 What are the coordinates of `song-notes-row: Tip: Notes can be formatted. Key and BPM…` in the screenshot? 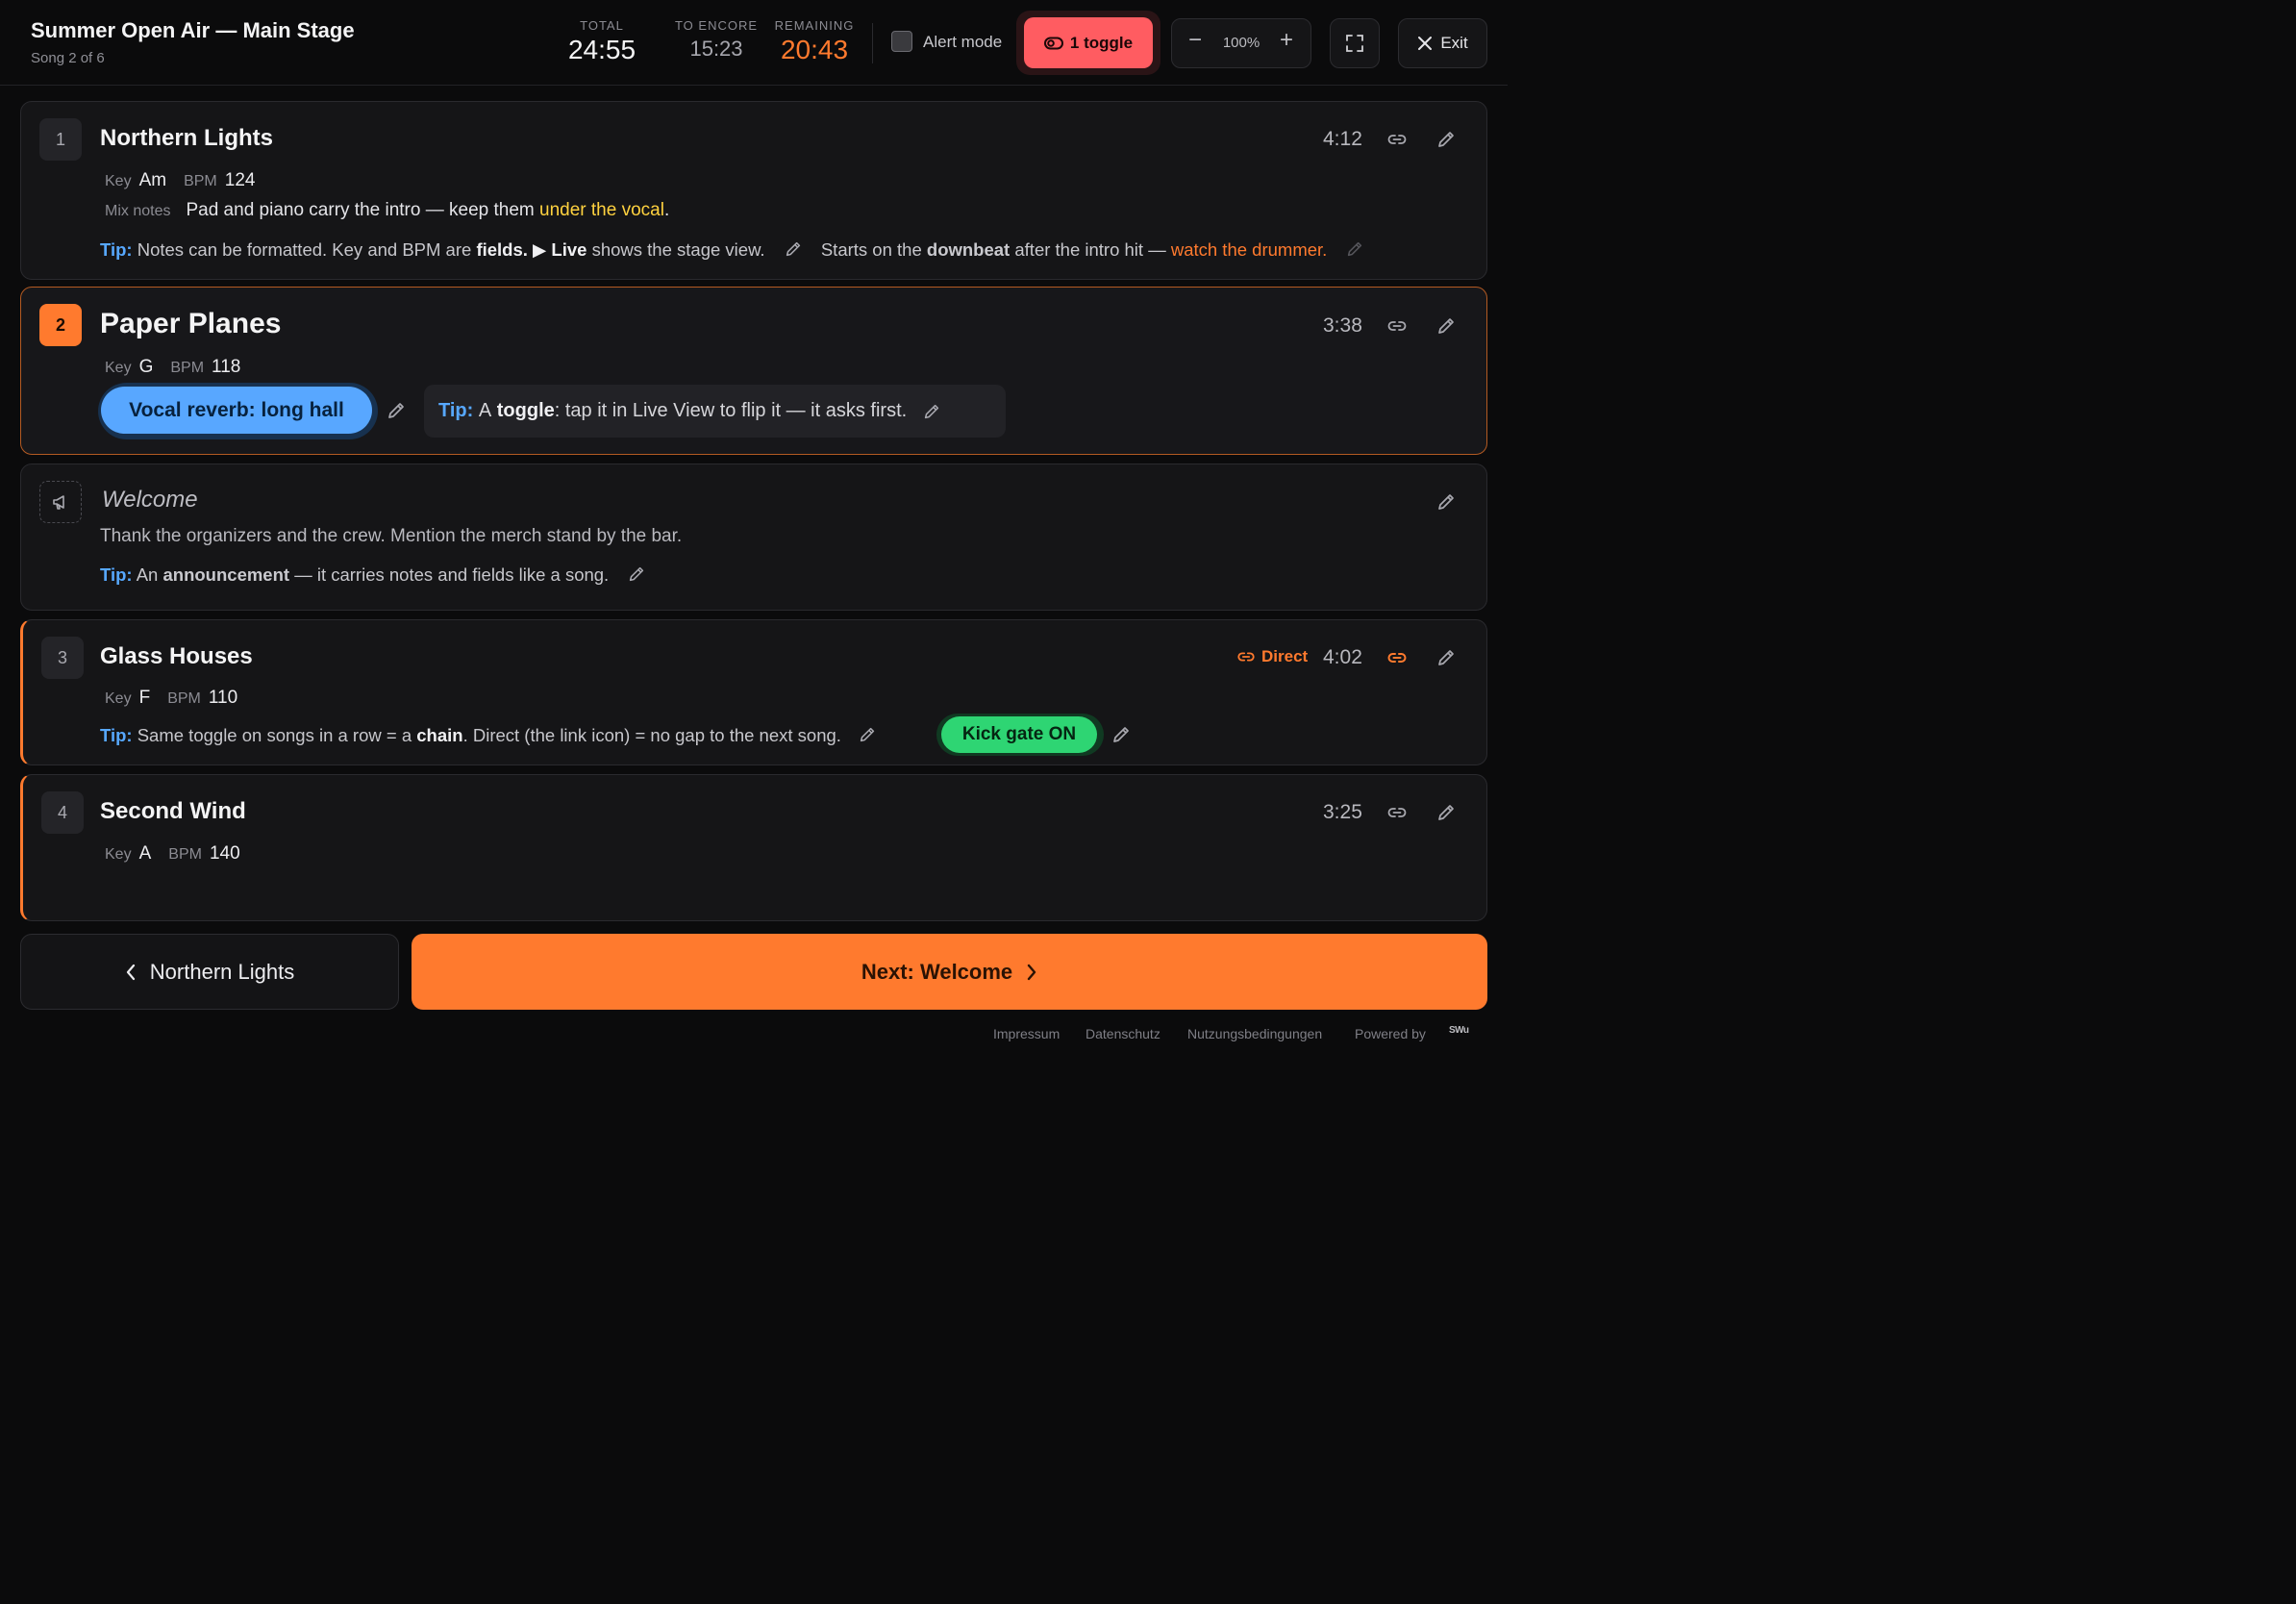 It's located at (732, 250).